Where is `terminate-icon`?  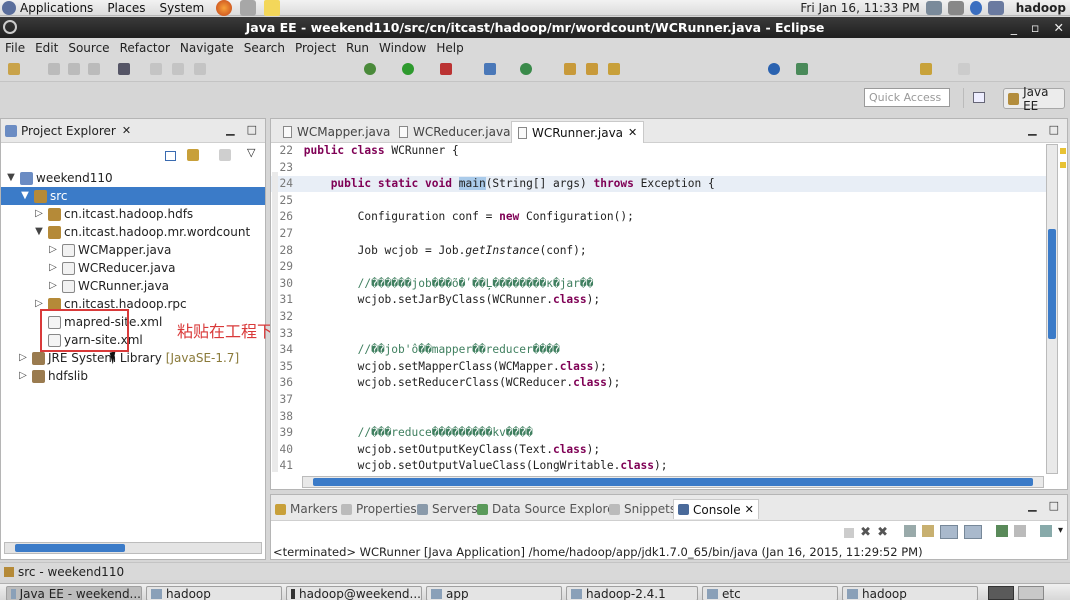
terminate-icon is located at coordinates (849, 533).